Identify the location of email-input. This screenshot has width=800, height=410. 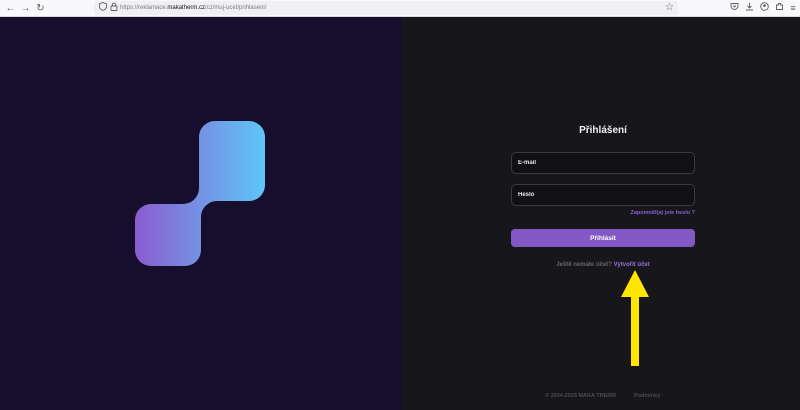
(603, 163).